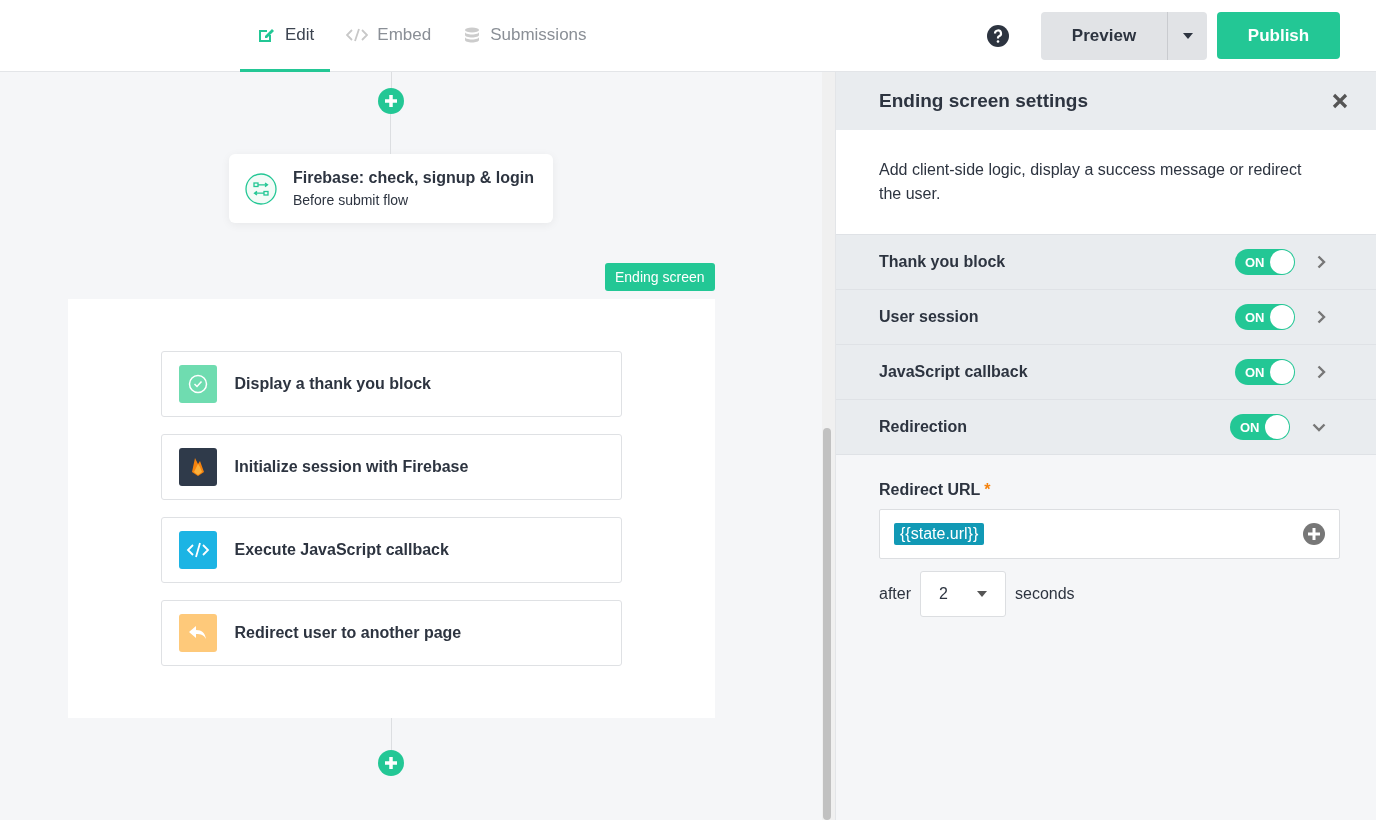  Describe the element at coordinates (939, 534) in the screenshot. I see `variable-token: {{state.url}}` at that location.